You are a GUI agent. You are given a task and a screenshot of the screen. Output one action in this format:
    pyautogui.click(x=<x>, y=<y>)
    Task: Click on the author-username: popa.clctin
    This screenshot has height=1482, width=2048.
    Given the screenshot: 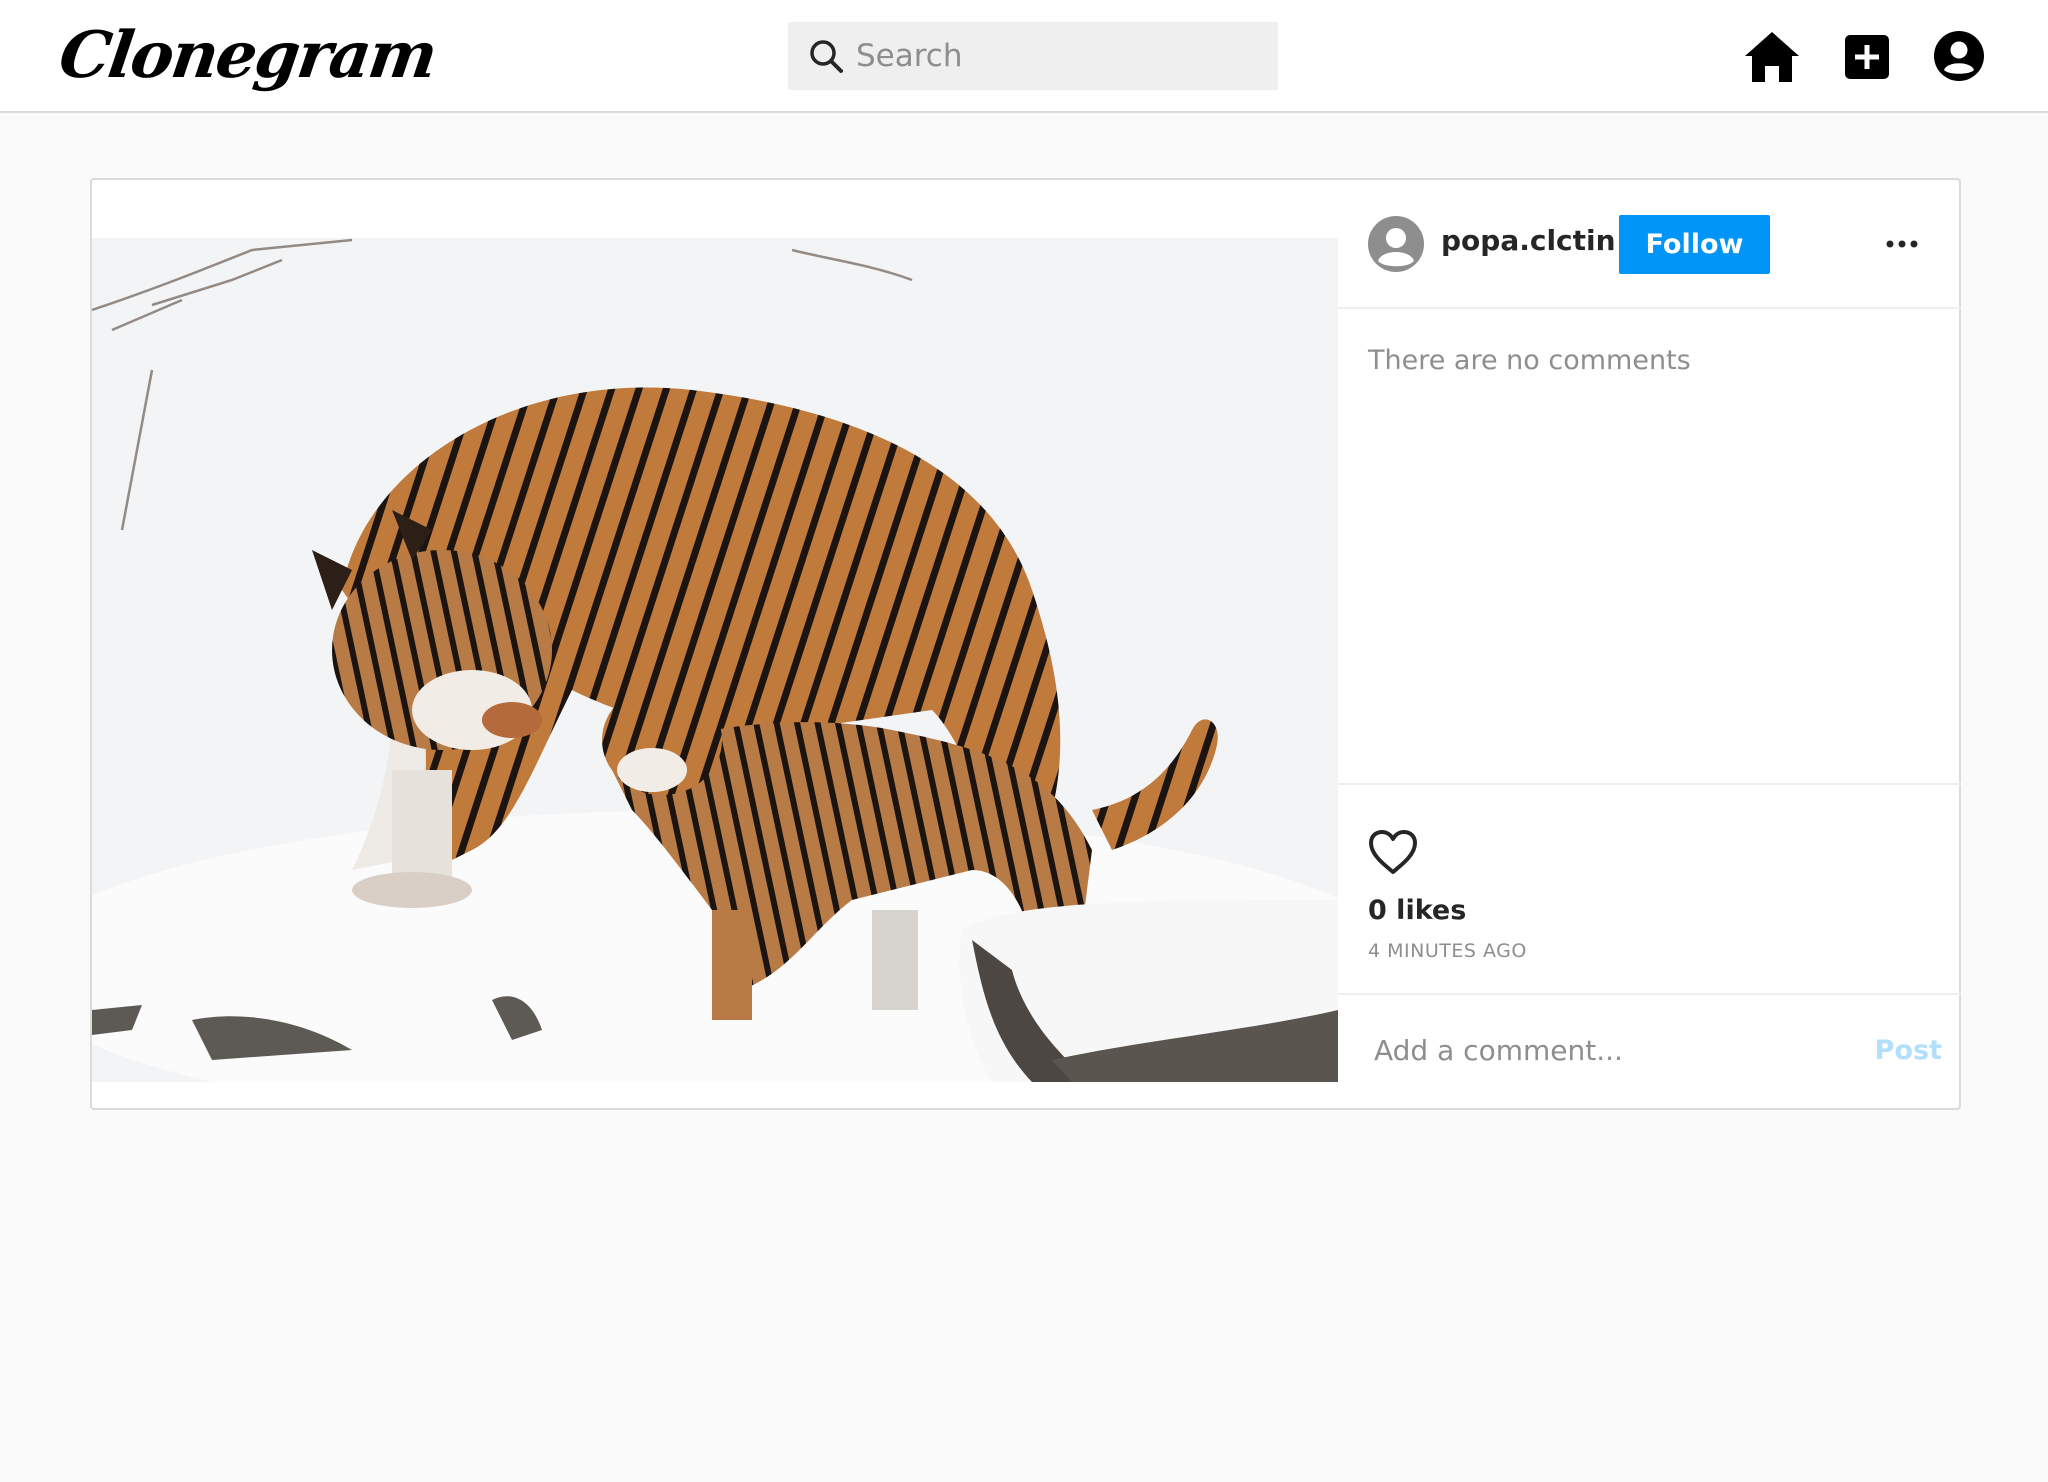 What is the action you would take?
    pyautogui.click(x=1528, y=240)
    